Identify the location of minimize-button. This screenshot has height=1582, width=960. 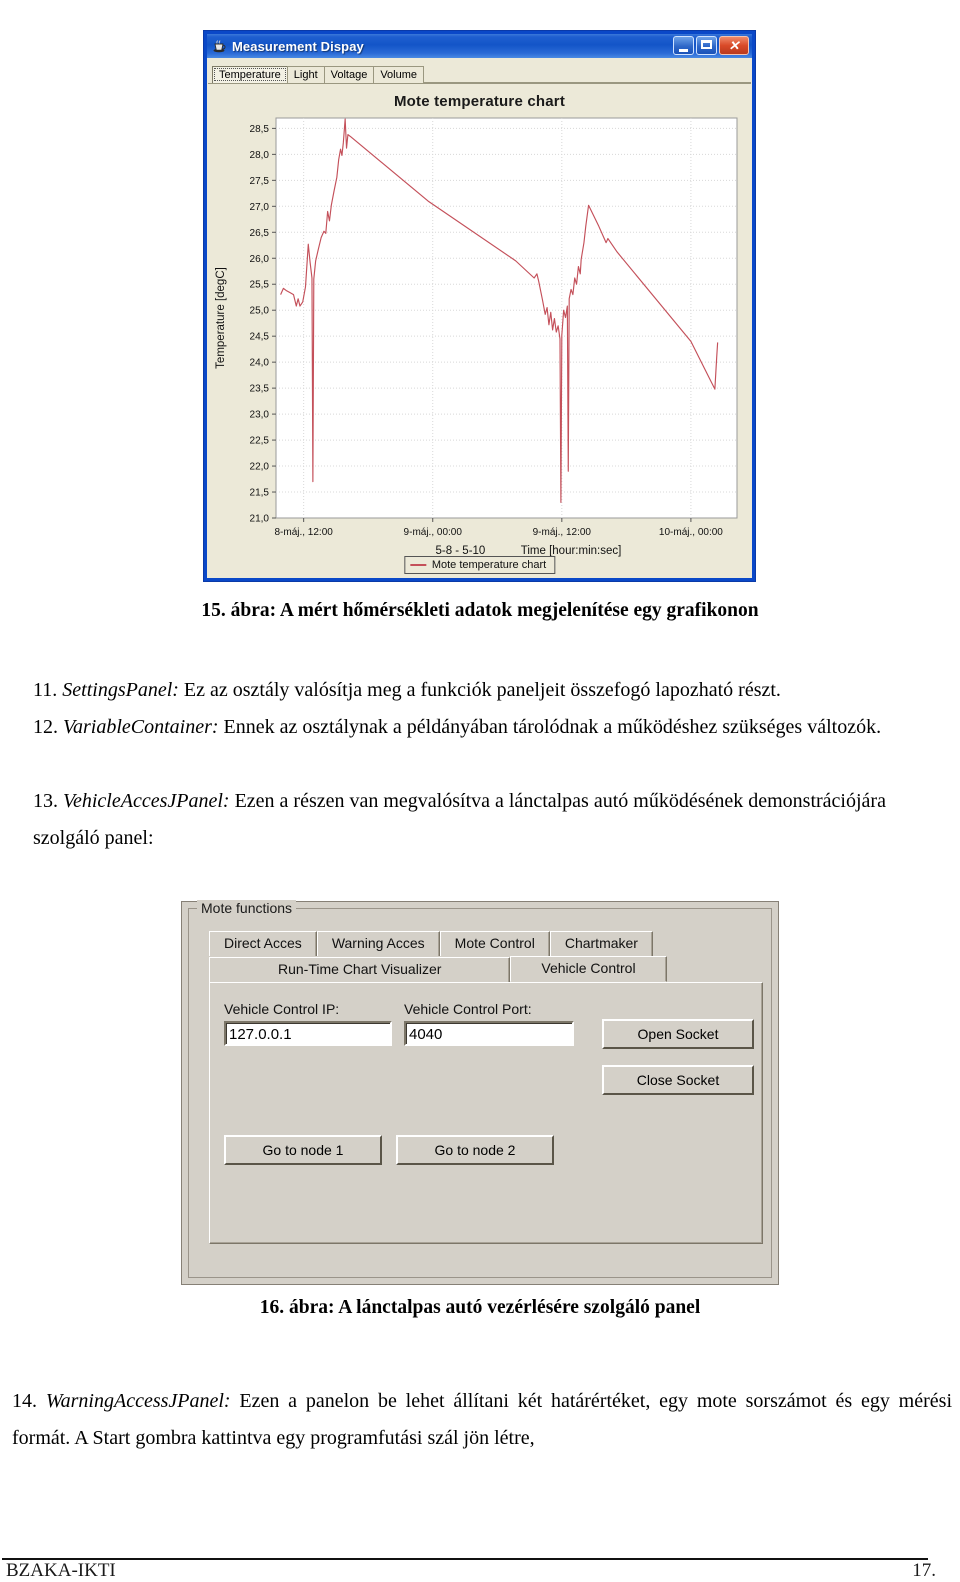
(683, 45).